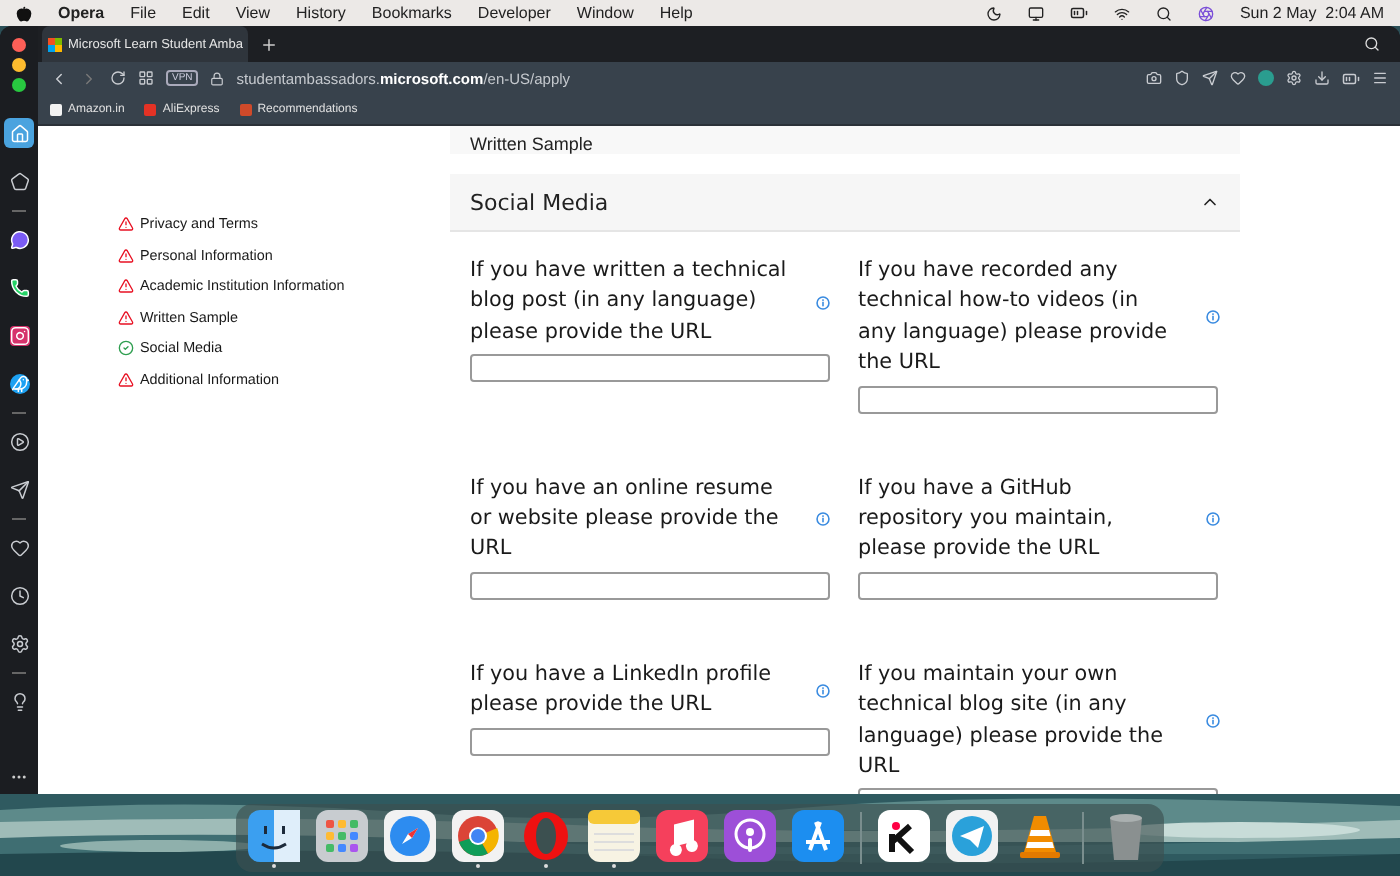  Describe the element at coordinates (55, 44) in the screenshot. I see `four-squares-icon` at that location.